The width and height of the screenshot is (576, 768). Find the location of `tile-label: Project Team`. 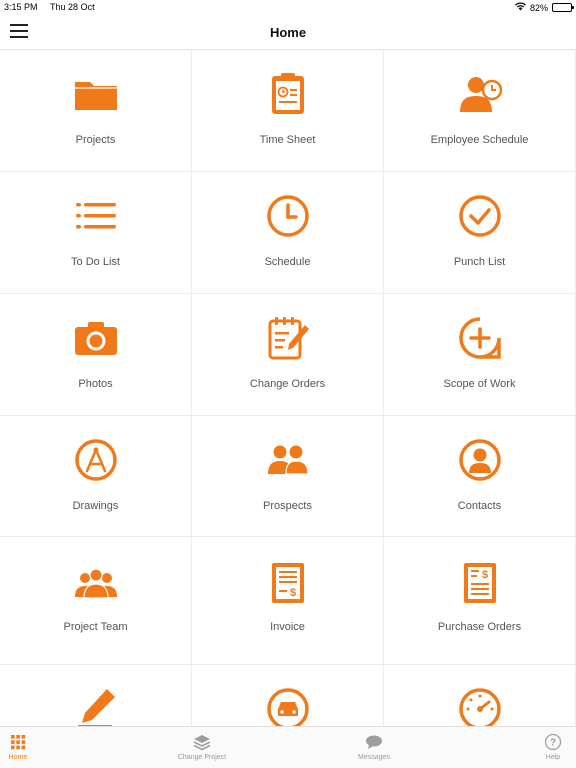

tile-label: Project Team is located at coordinates (95, 627).